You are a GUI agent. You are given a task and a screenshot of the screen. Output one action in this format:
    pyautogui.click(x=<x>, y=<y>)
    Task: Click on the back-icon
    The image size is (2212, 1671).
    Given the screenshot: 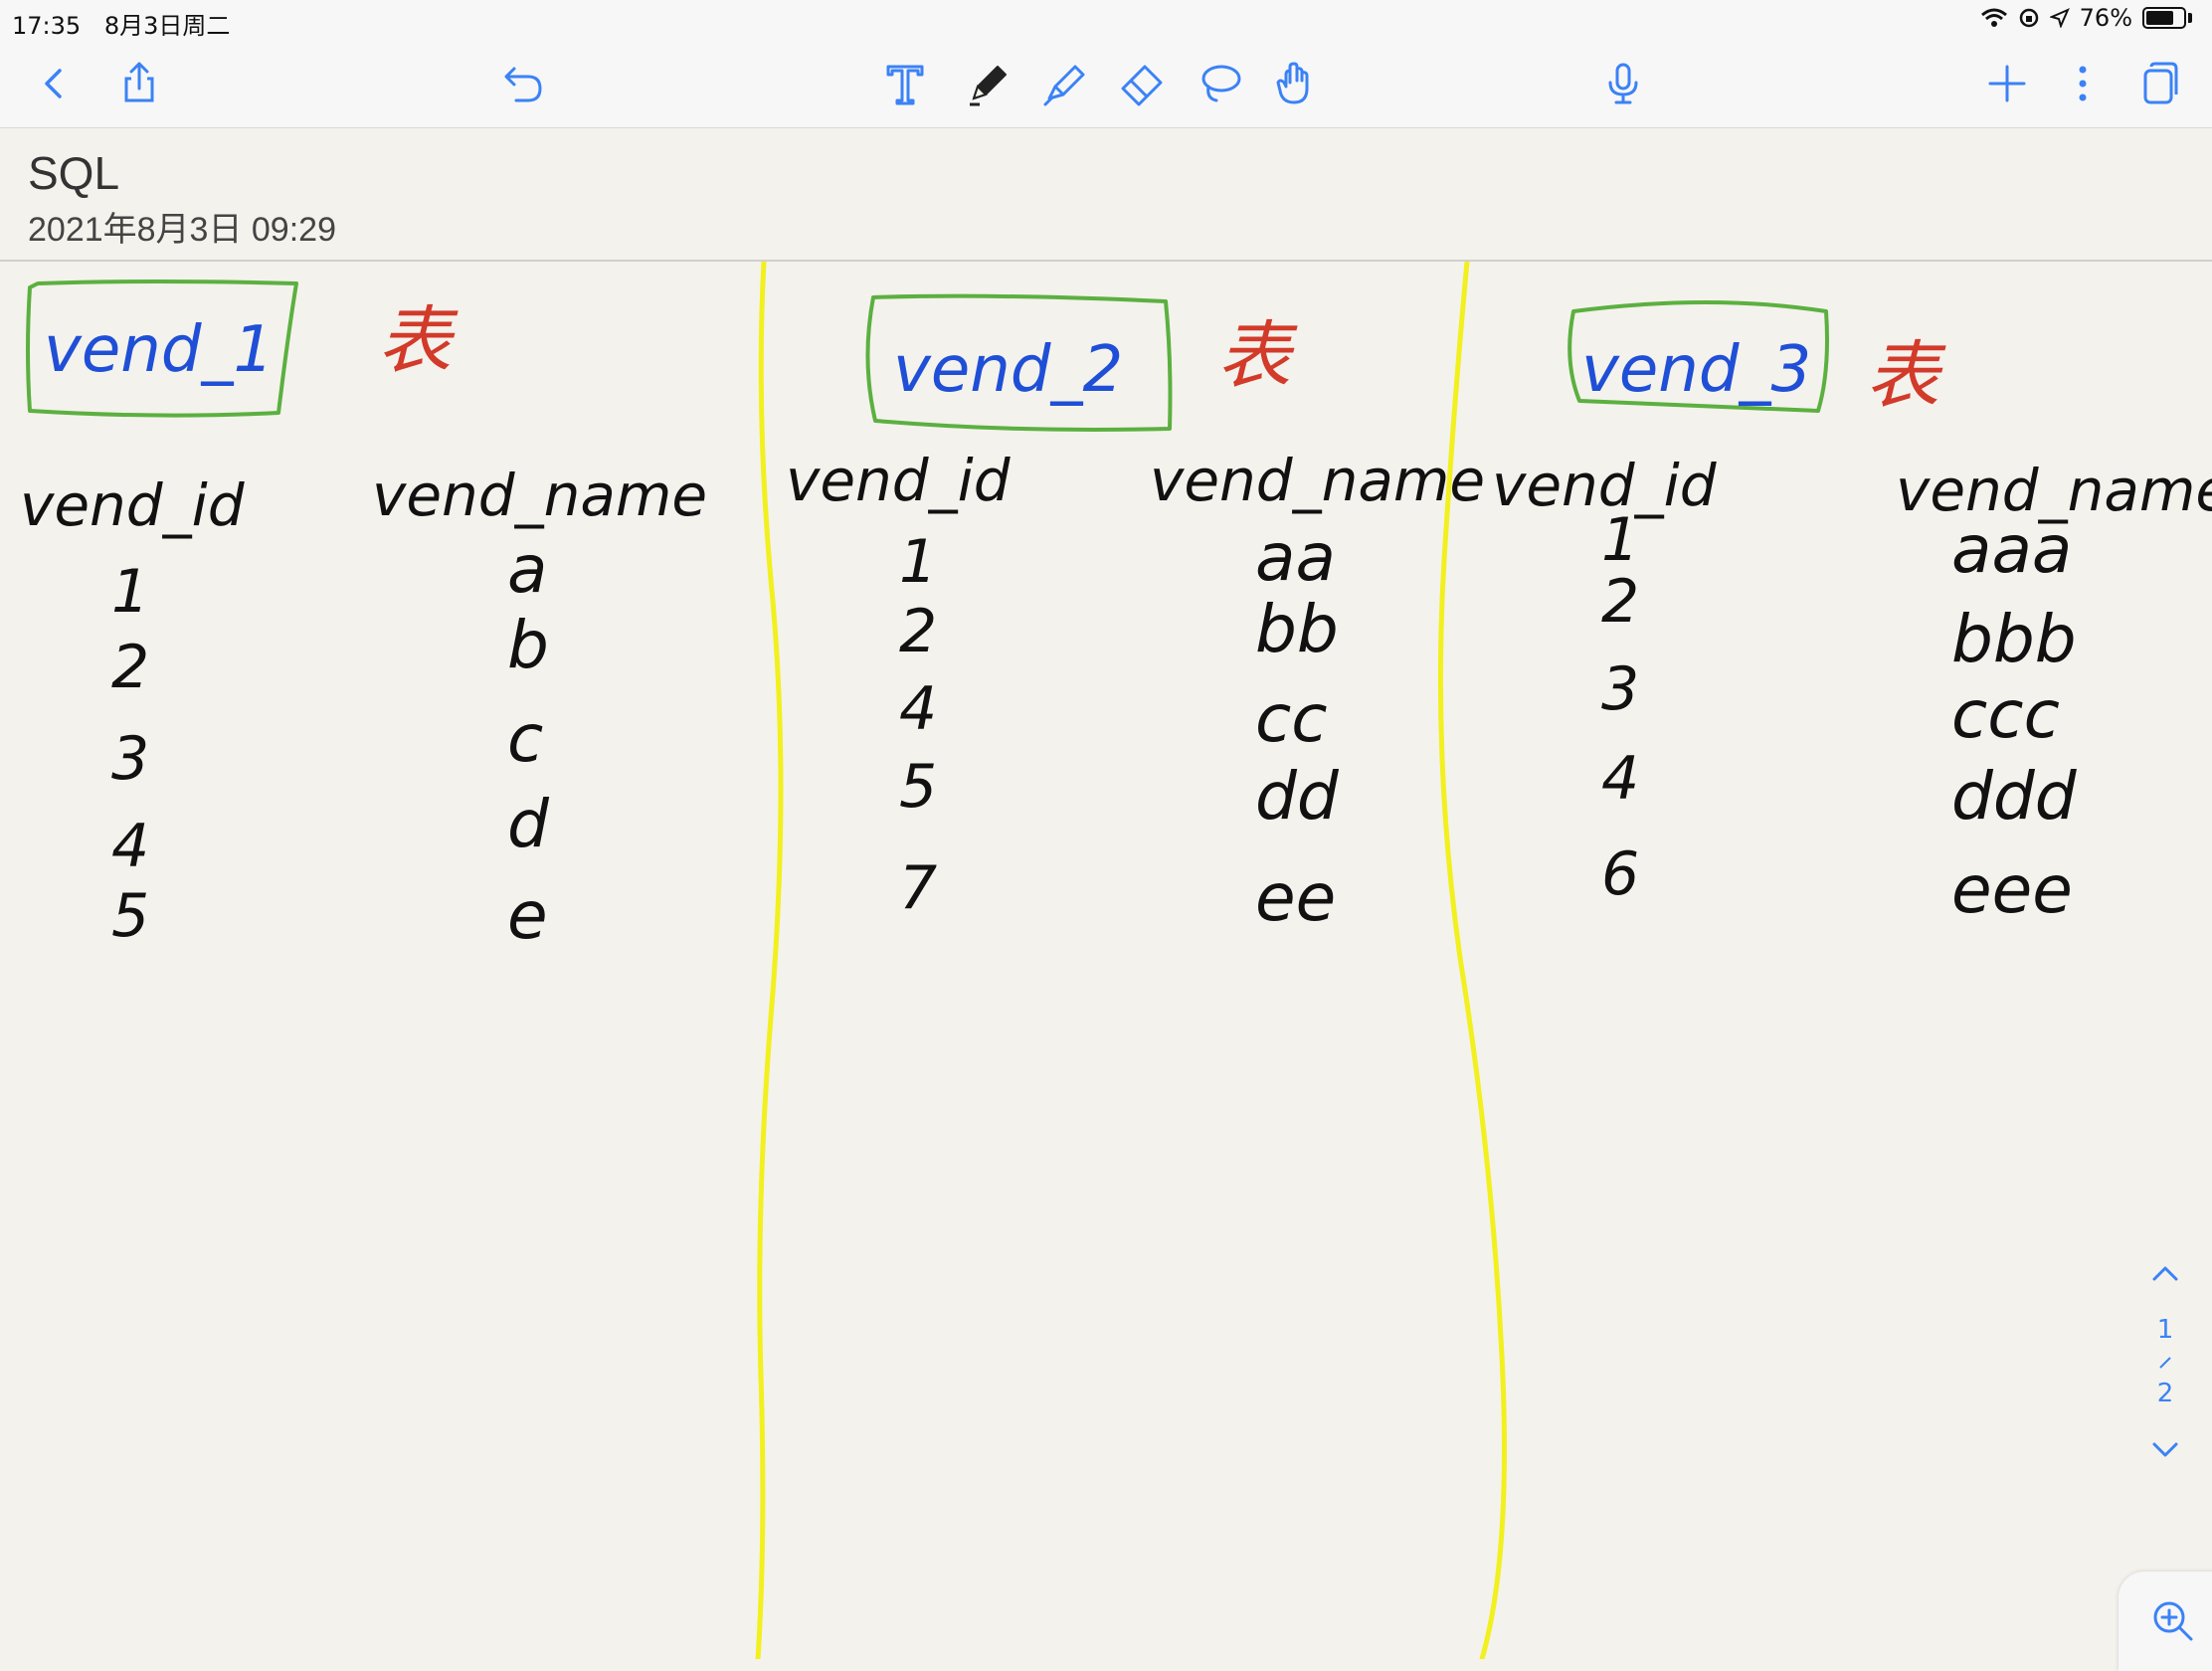 What is the action you would take?
    pyautogui.click(x=53, y=83)
    